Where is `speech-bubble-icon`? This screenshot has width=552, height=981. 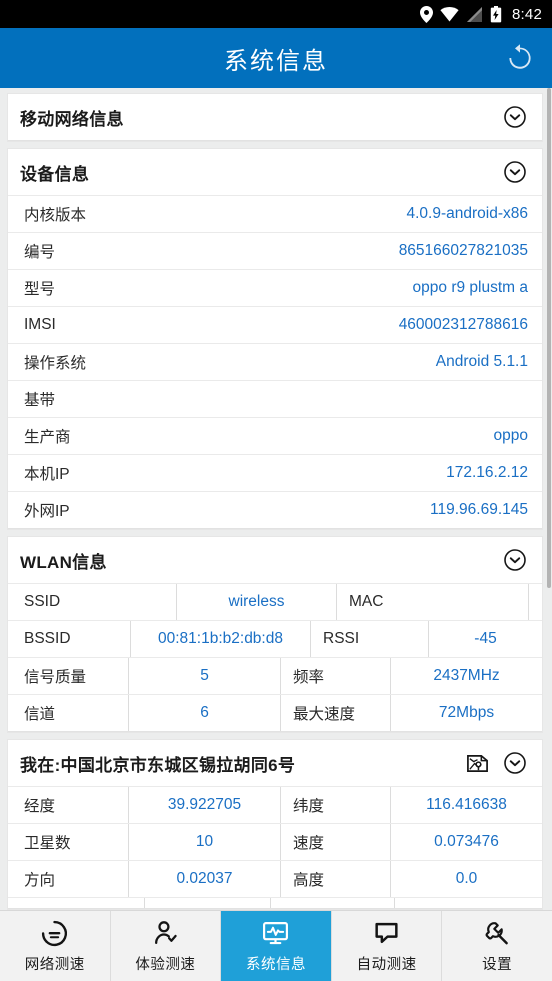 speech-bubble-icon is located at coordinates (386, 934).